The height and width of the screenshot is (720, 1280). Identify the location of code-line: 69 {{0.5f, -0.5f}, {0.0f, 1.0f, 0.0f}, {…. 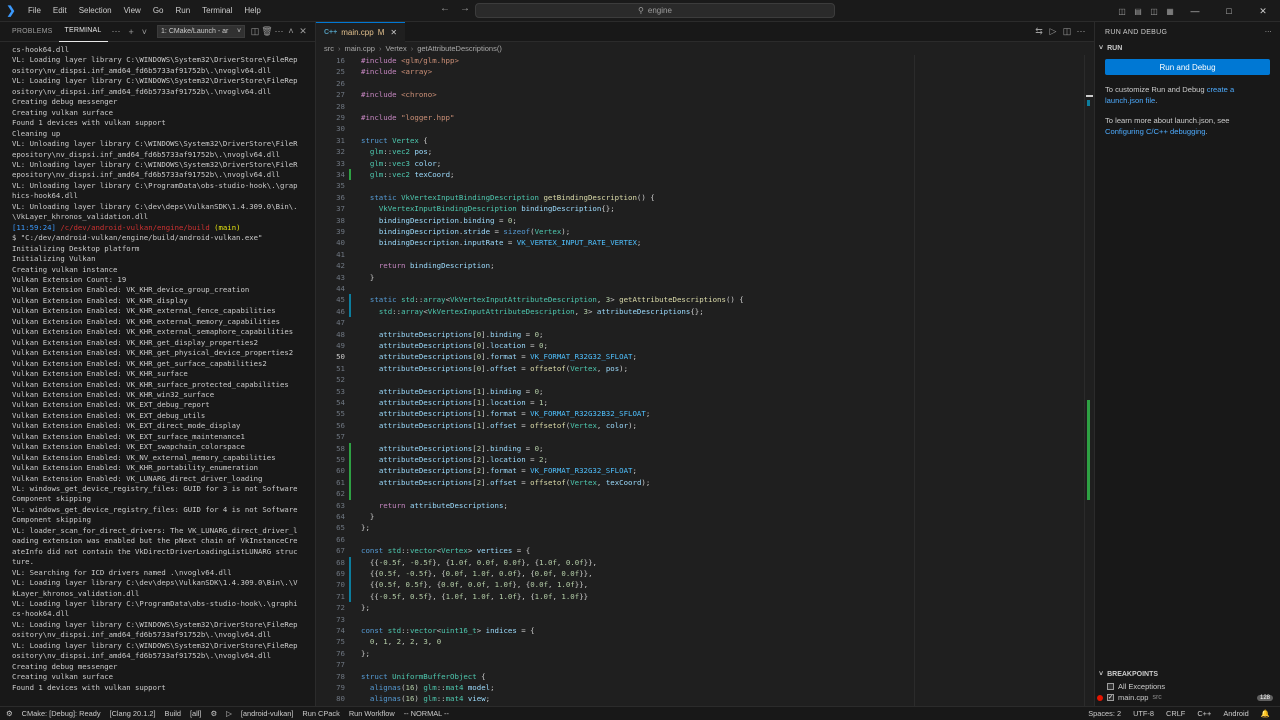
(700, 574).